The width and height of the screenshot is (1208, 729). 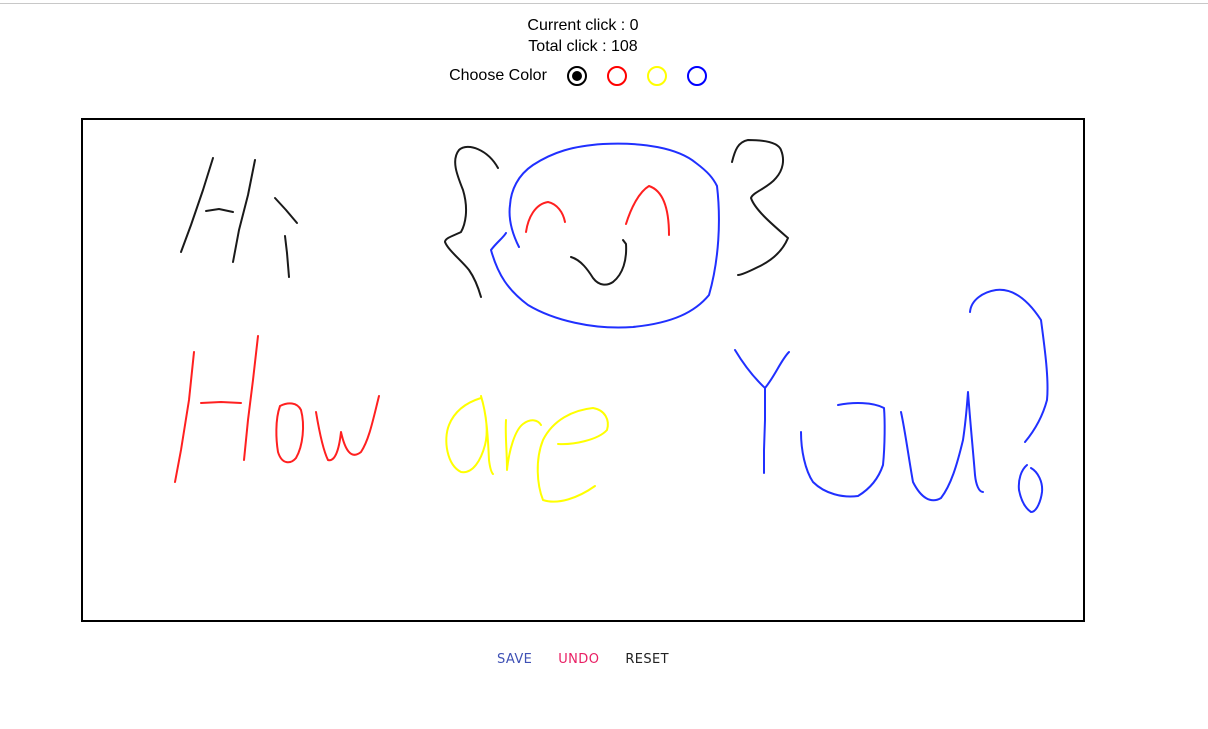 I want to click on current-click-text: Current click : 0, so click(x=583, y=25).